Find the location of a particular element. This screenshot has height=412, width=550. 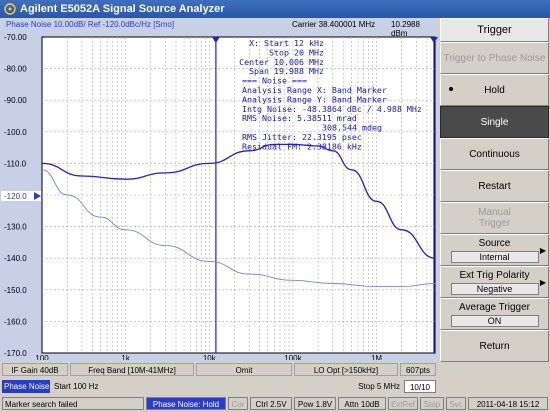

y-tick-label: -170.0 is located at coordinates (15, 353).